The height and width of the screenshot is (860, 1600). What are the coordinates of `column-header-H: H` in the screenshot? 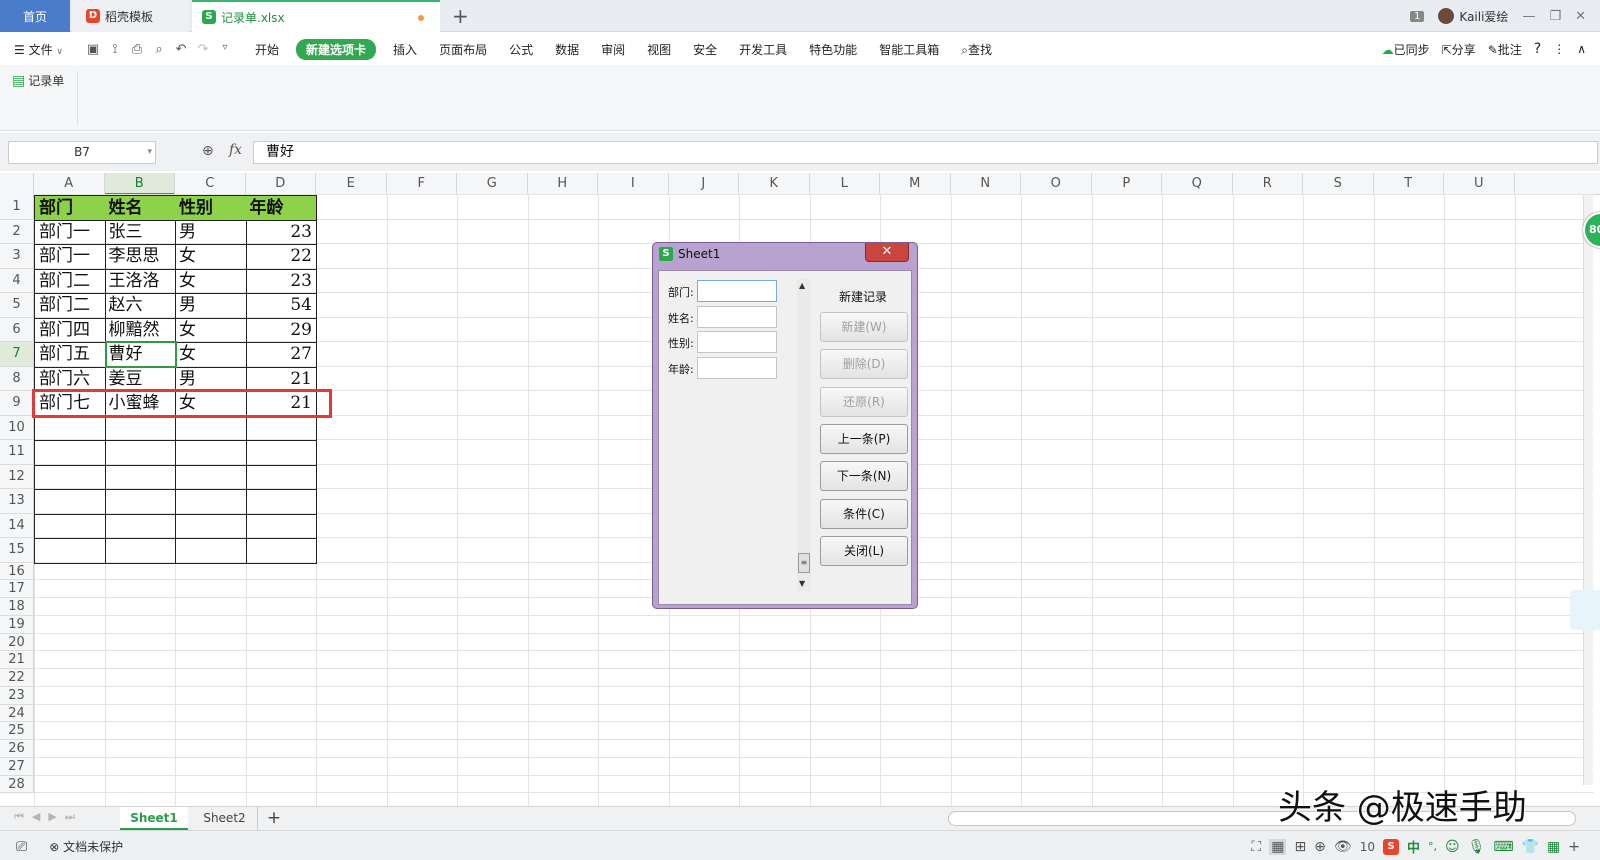 It's located at (563, 184).